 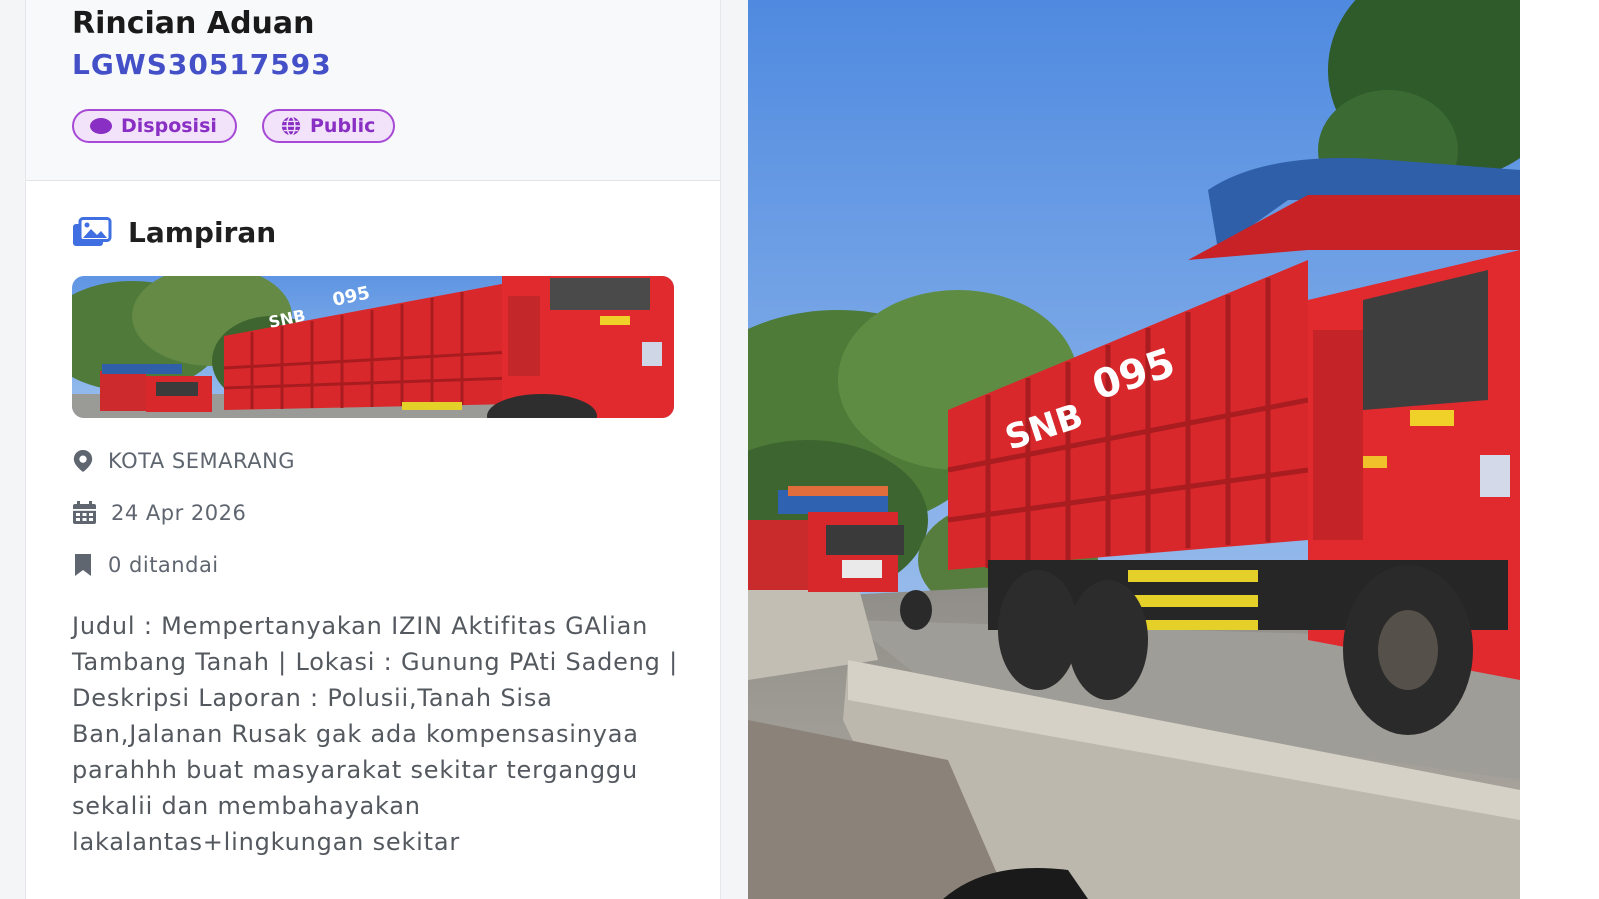 What do you see at coordinates (179, 513) in the screenshot?
I see `date-text: 24 Apr 2026` at bounding box center [179, 513].